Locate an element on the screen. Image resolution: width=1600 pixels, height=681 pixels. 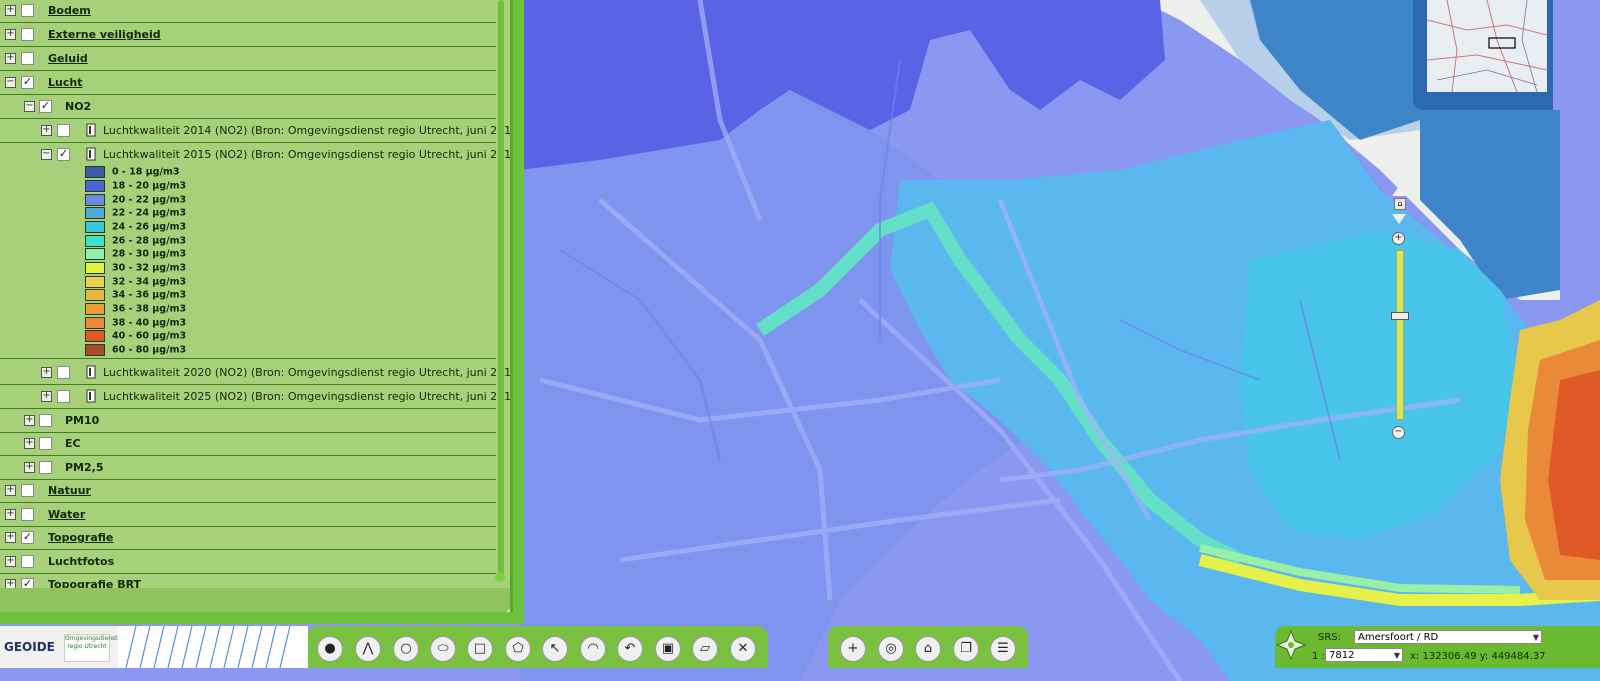
ellipse-icon: ⬭ is located at coordinates (443, 649).